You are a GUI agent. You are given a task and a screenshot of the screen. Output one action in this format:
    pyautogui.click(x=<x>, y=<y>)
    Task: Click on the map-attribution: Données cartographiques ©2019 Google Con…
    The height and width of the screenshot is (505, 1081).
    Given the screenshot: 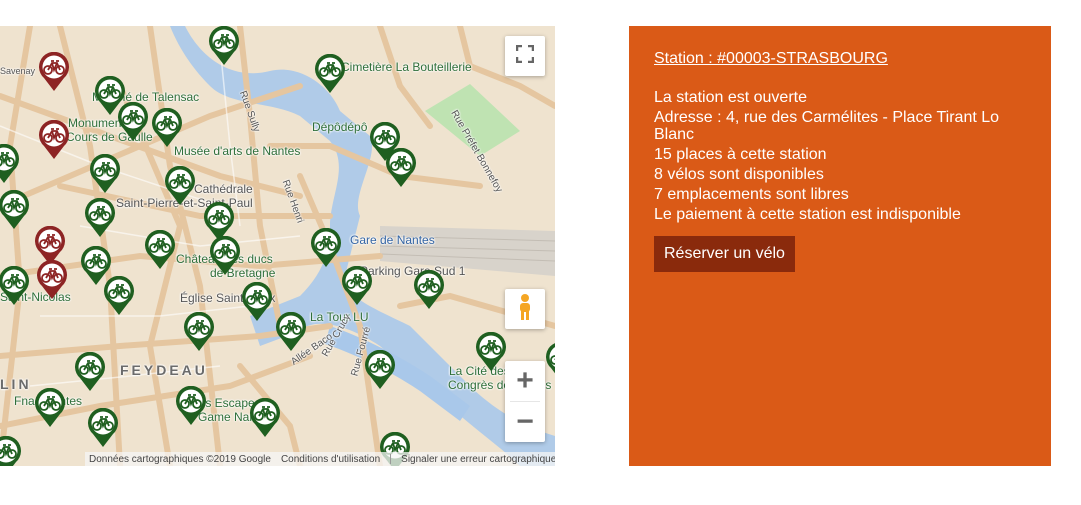 What is the action you would take?
    pyautogui.click(x=320, y=459)
    